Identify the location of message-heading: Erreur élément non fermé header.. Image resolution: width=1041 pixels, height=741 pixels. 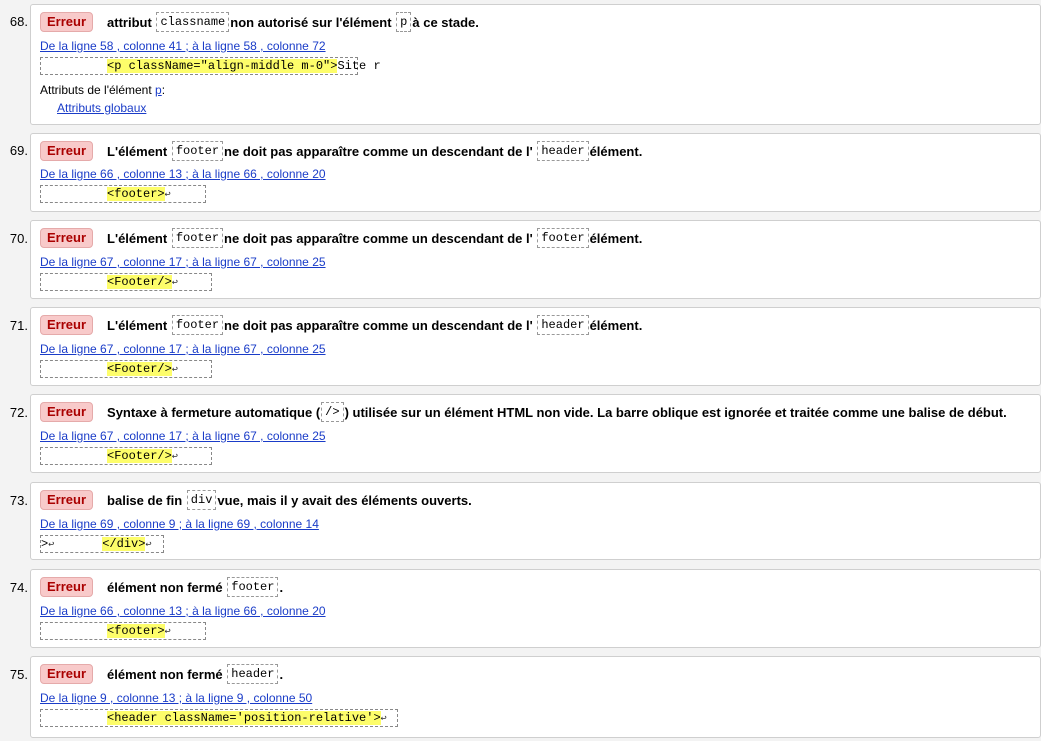
(161, 674).